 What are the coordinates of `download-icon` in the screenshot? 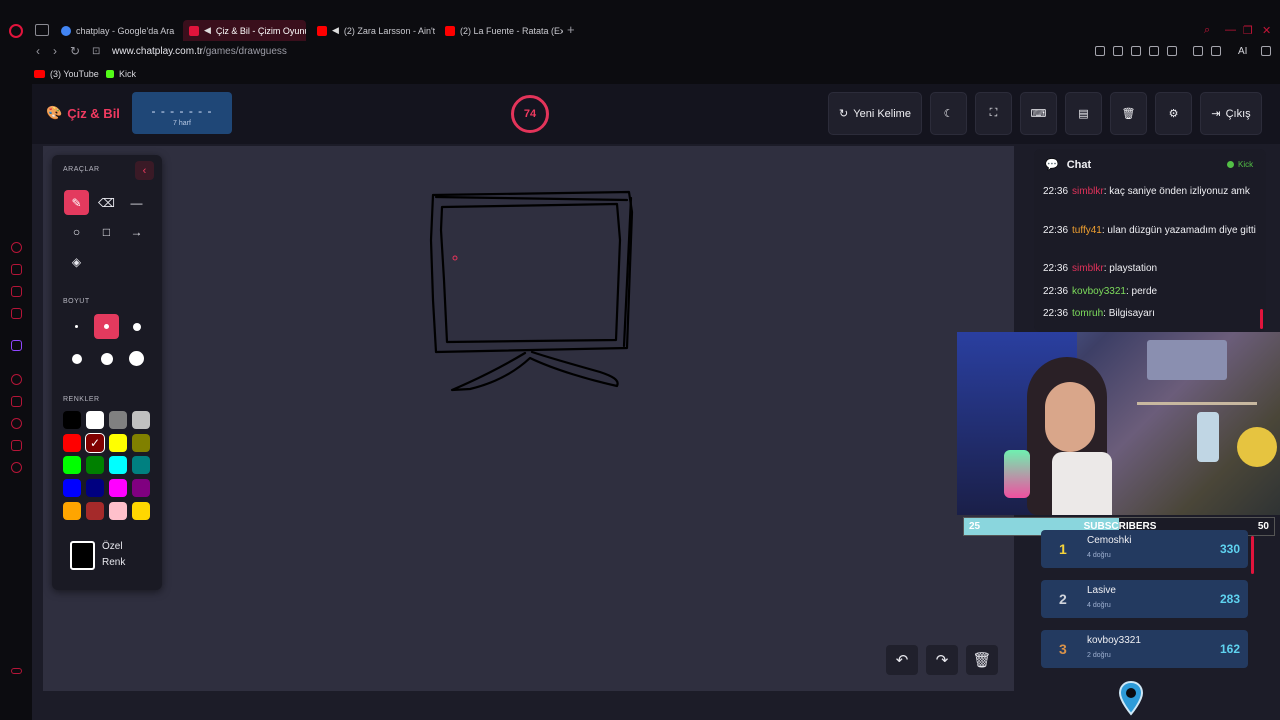 It's located at (1216, 51).